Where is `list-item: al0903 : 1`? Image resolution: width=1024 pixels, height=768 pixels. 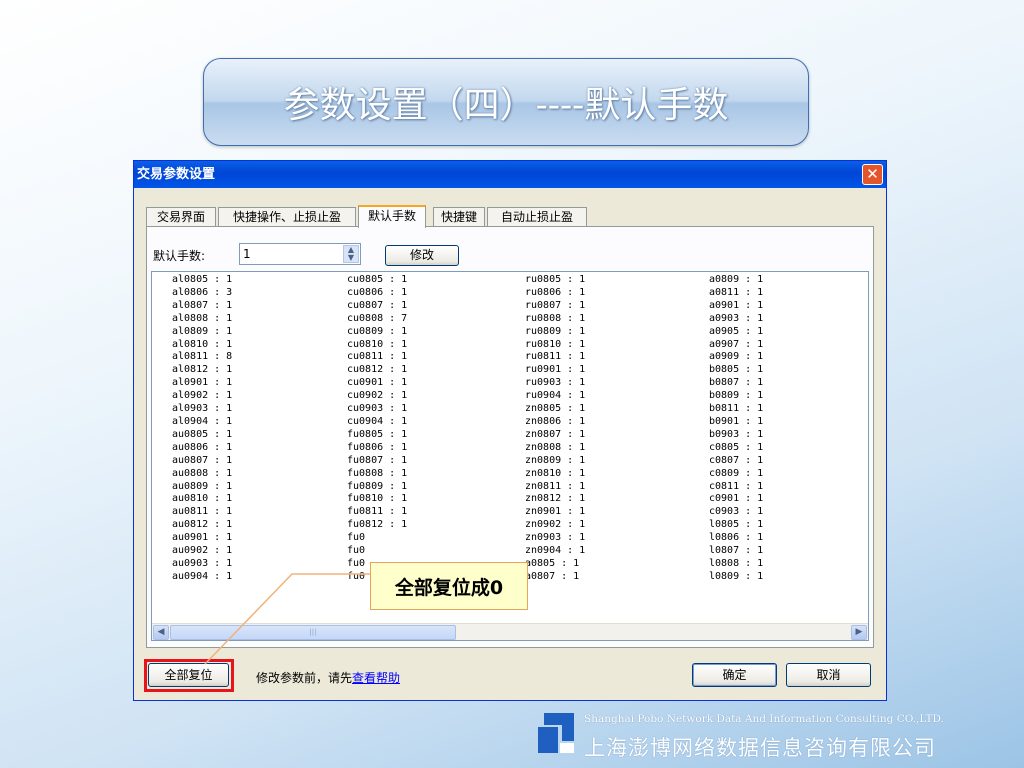
list-item: al0903 : 1 is located at coordinates (259, 409).